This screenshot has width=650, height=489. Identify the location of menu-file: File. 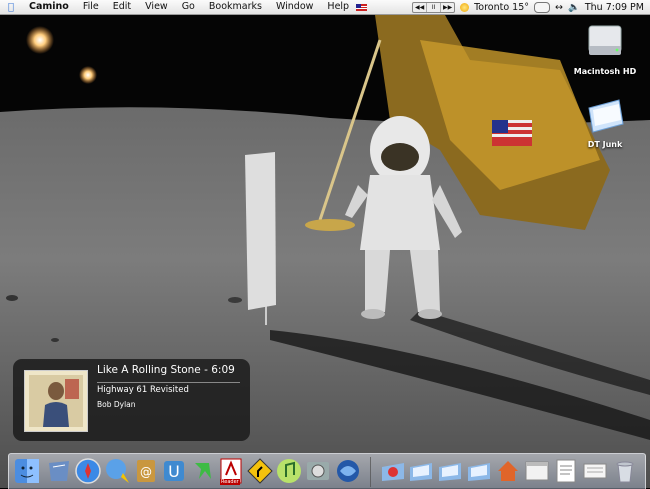
(91, 7).